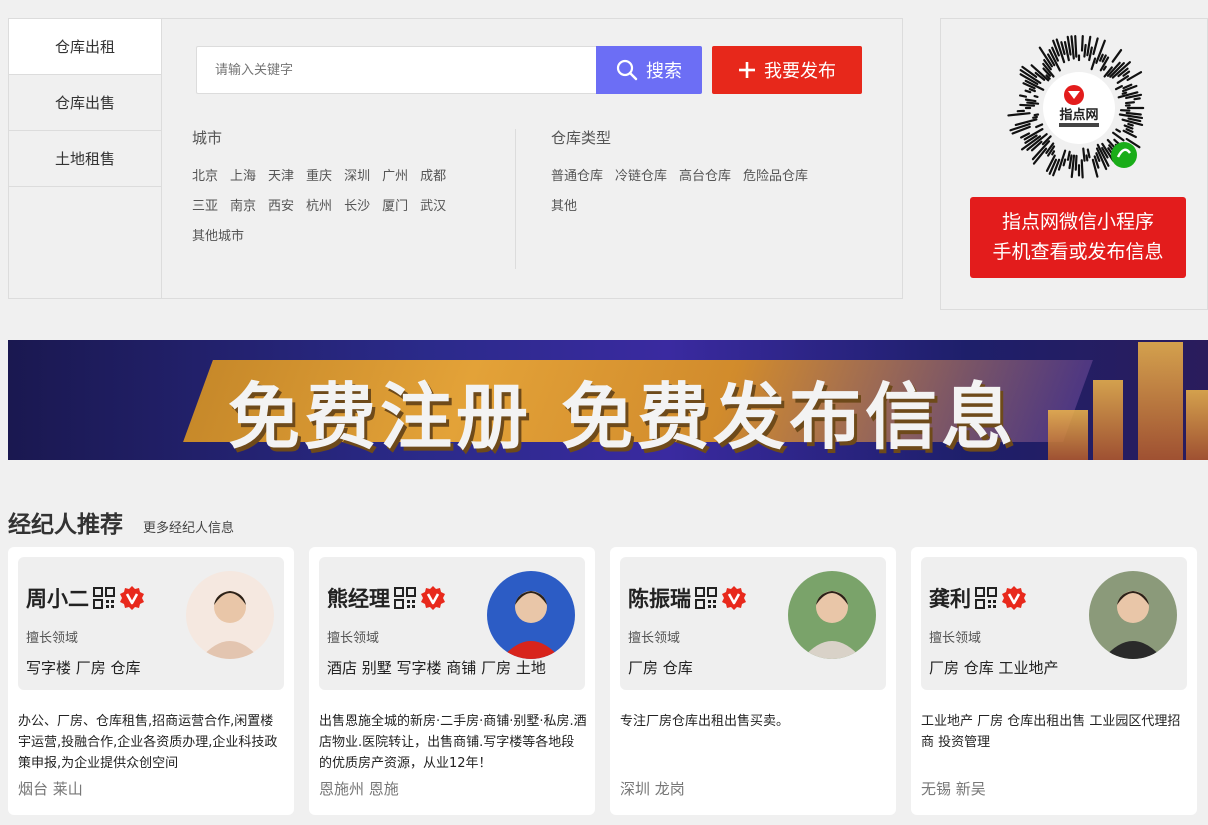 The width and height of the screenshot is (1208, 825). What do you see at coordinates (1078, 115) in the screenshot?
I see `qr-logo-text: 指点网` at bounding box center [1078, 115].